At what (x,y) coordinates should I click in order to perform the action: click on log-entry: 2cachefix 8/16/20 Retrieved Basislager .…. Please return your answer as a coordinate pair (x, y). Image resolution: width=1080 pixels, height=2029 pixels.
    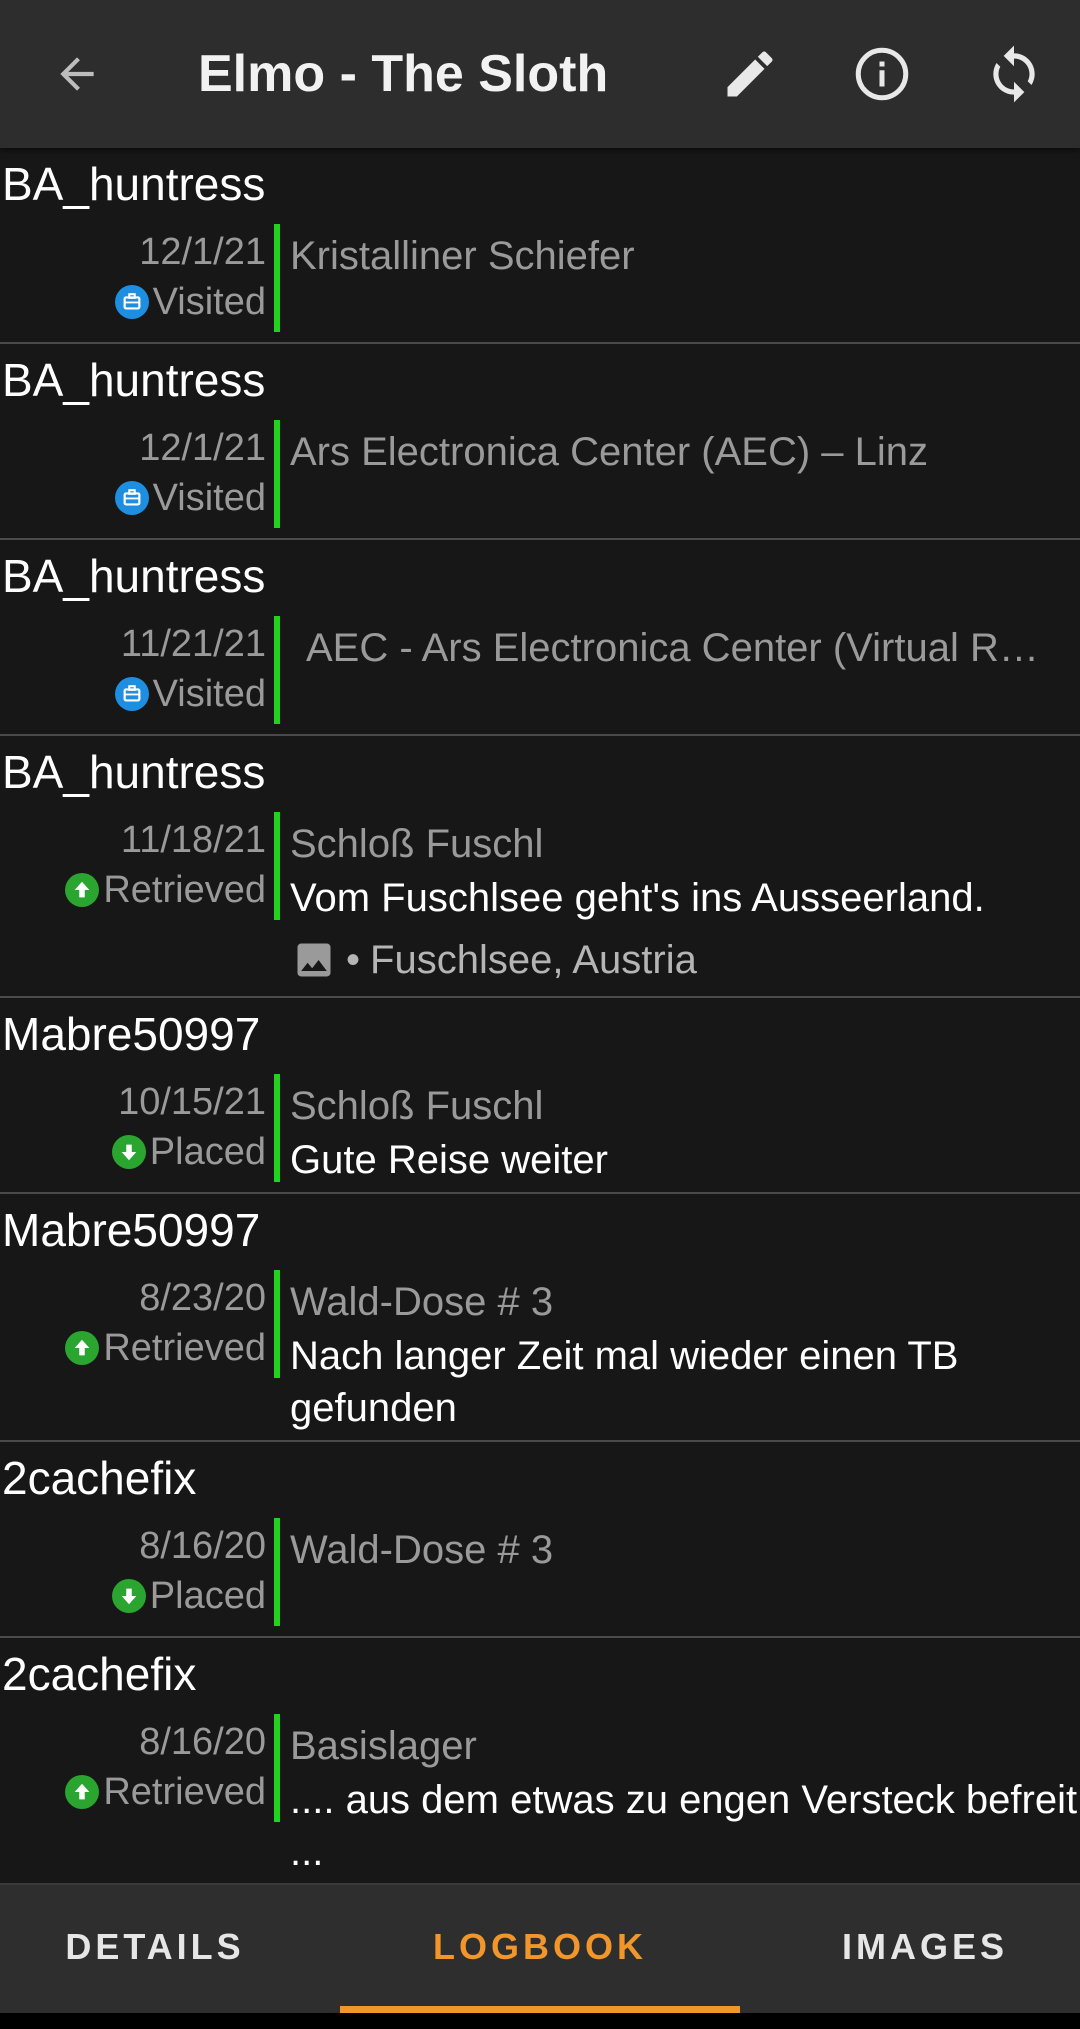
    Looking at the image, I should click on (540, 1760).